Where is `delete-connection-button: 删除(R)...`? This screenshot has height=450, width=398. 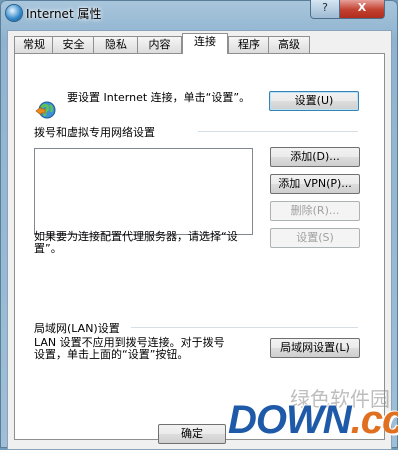
delete-connection-button: 删除(R)... is located at coordinates (315, 211).